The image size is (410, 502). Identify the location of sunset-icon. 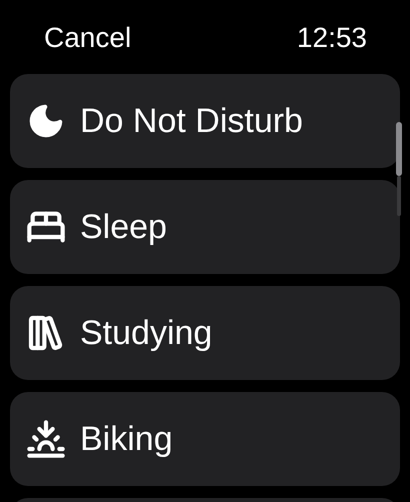
(46, 439).